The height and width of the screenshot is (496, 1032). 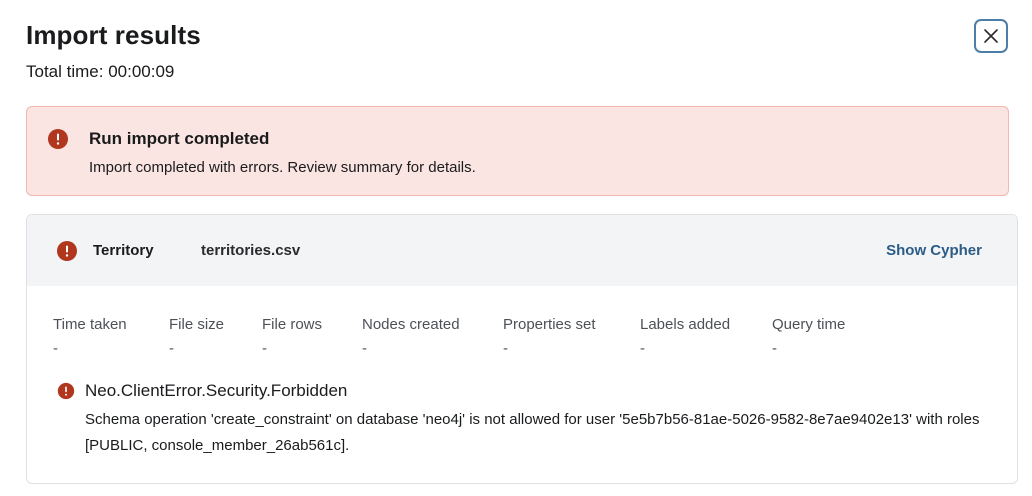 I want to click on show-cypher-link: Show Cypher, so click(x=934, y=251).